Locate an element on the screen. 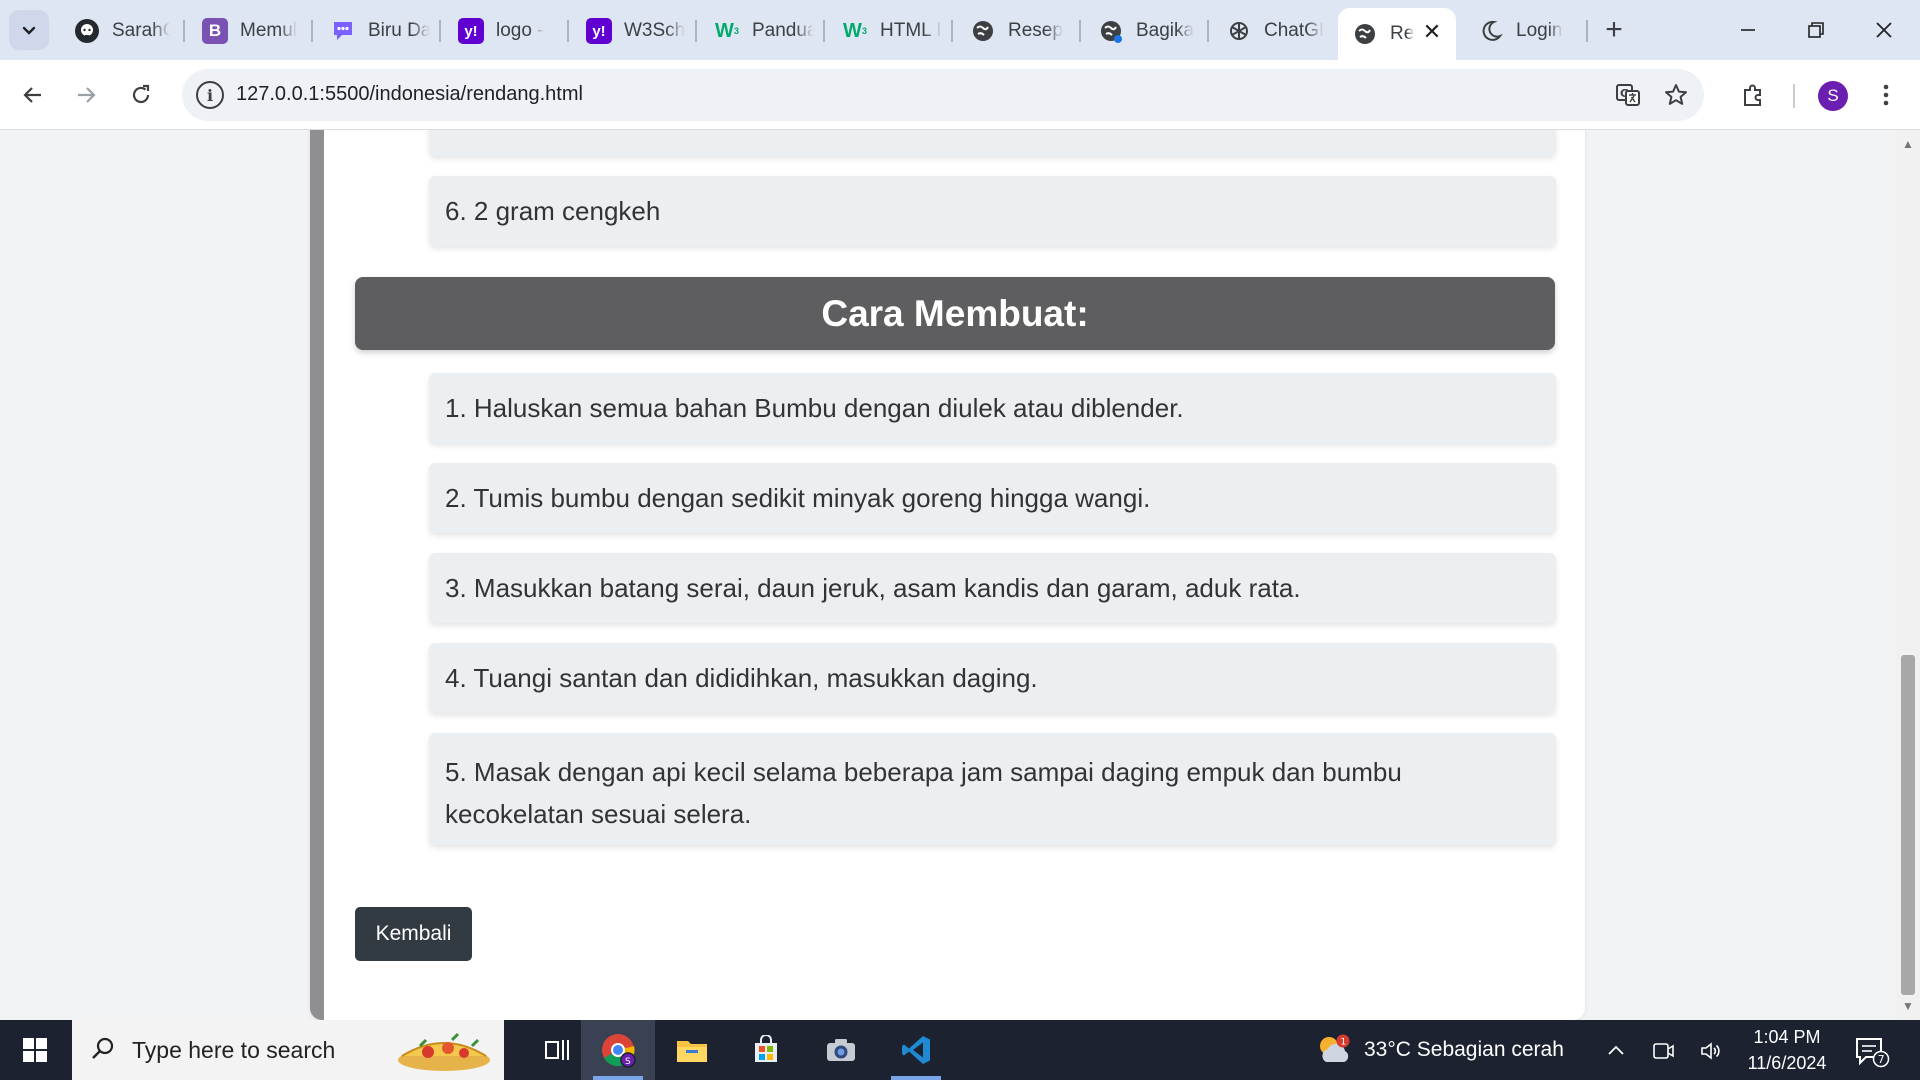  tab-bootstrap: B Memul is located at coordinates (243, 31).